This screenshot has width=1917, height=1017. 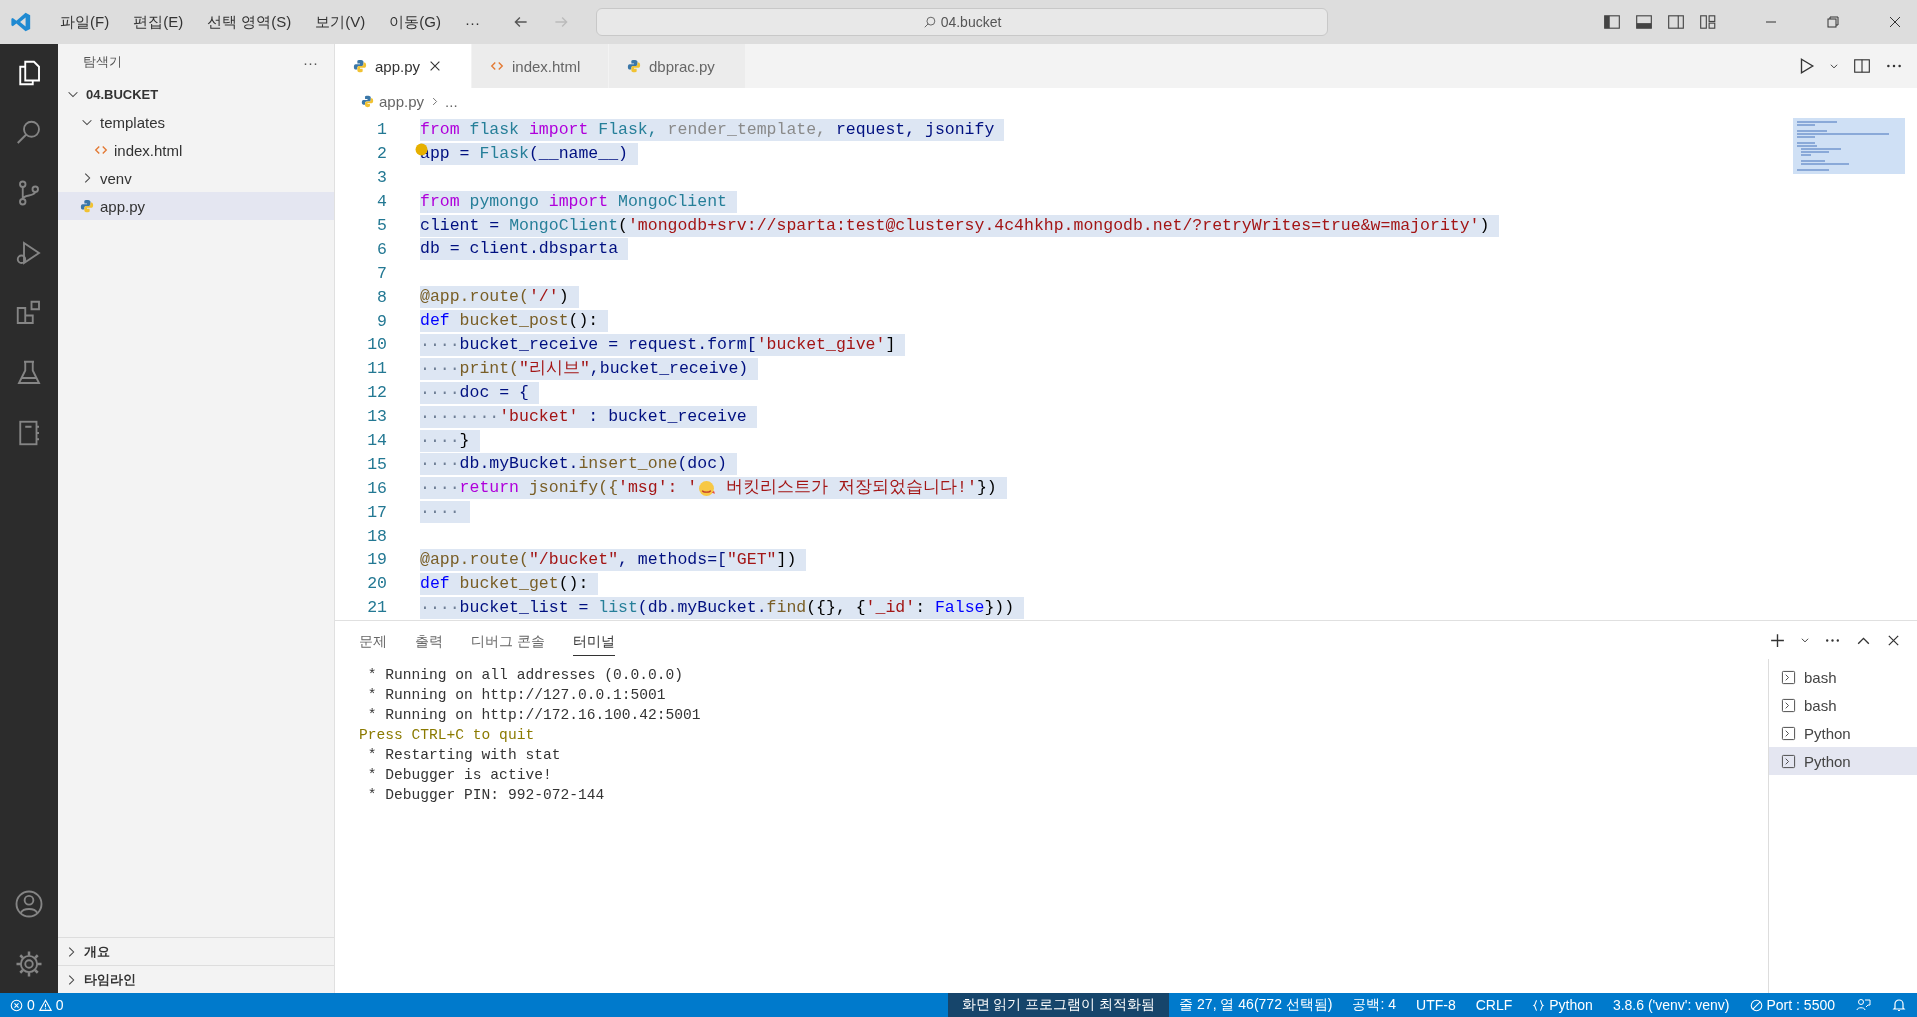 I want to click on line-number: 10, so click(x=376, y=345).